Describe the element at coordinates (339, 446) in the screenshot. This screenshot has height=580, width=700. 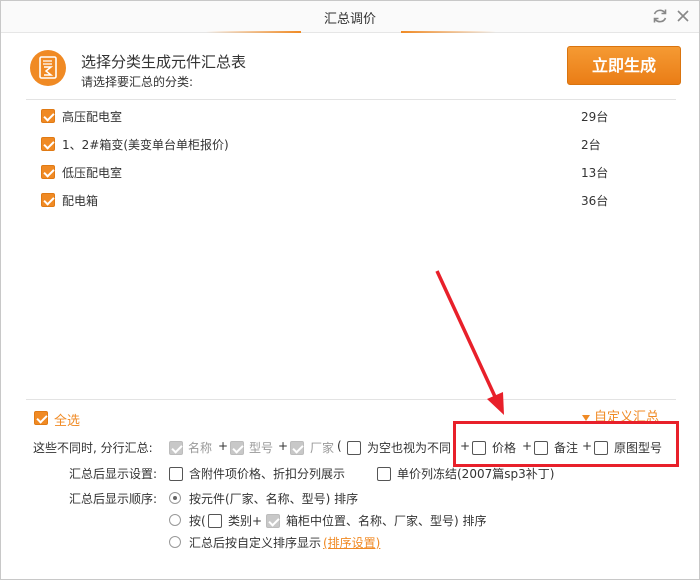
I see `paren-open: (` at that location.